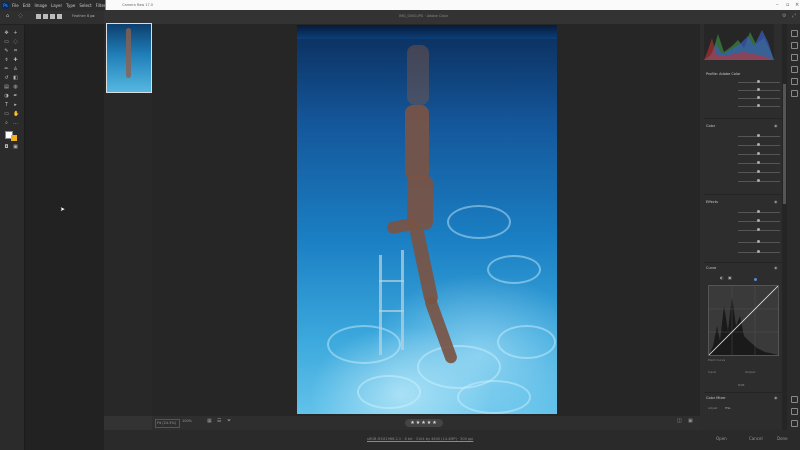  Describe the element at coordinates (710, 126) in the screenshot. I see `section-color-header: Color` at that location.